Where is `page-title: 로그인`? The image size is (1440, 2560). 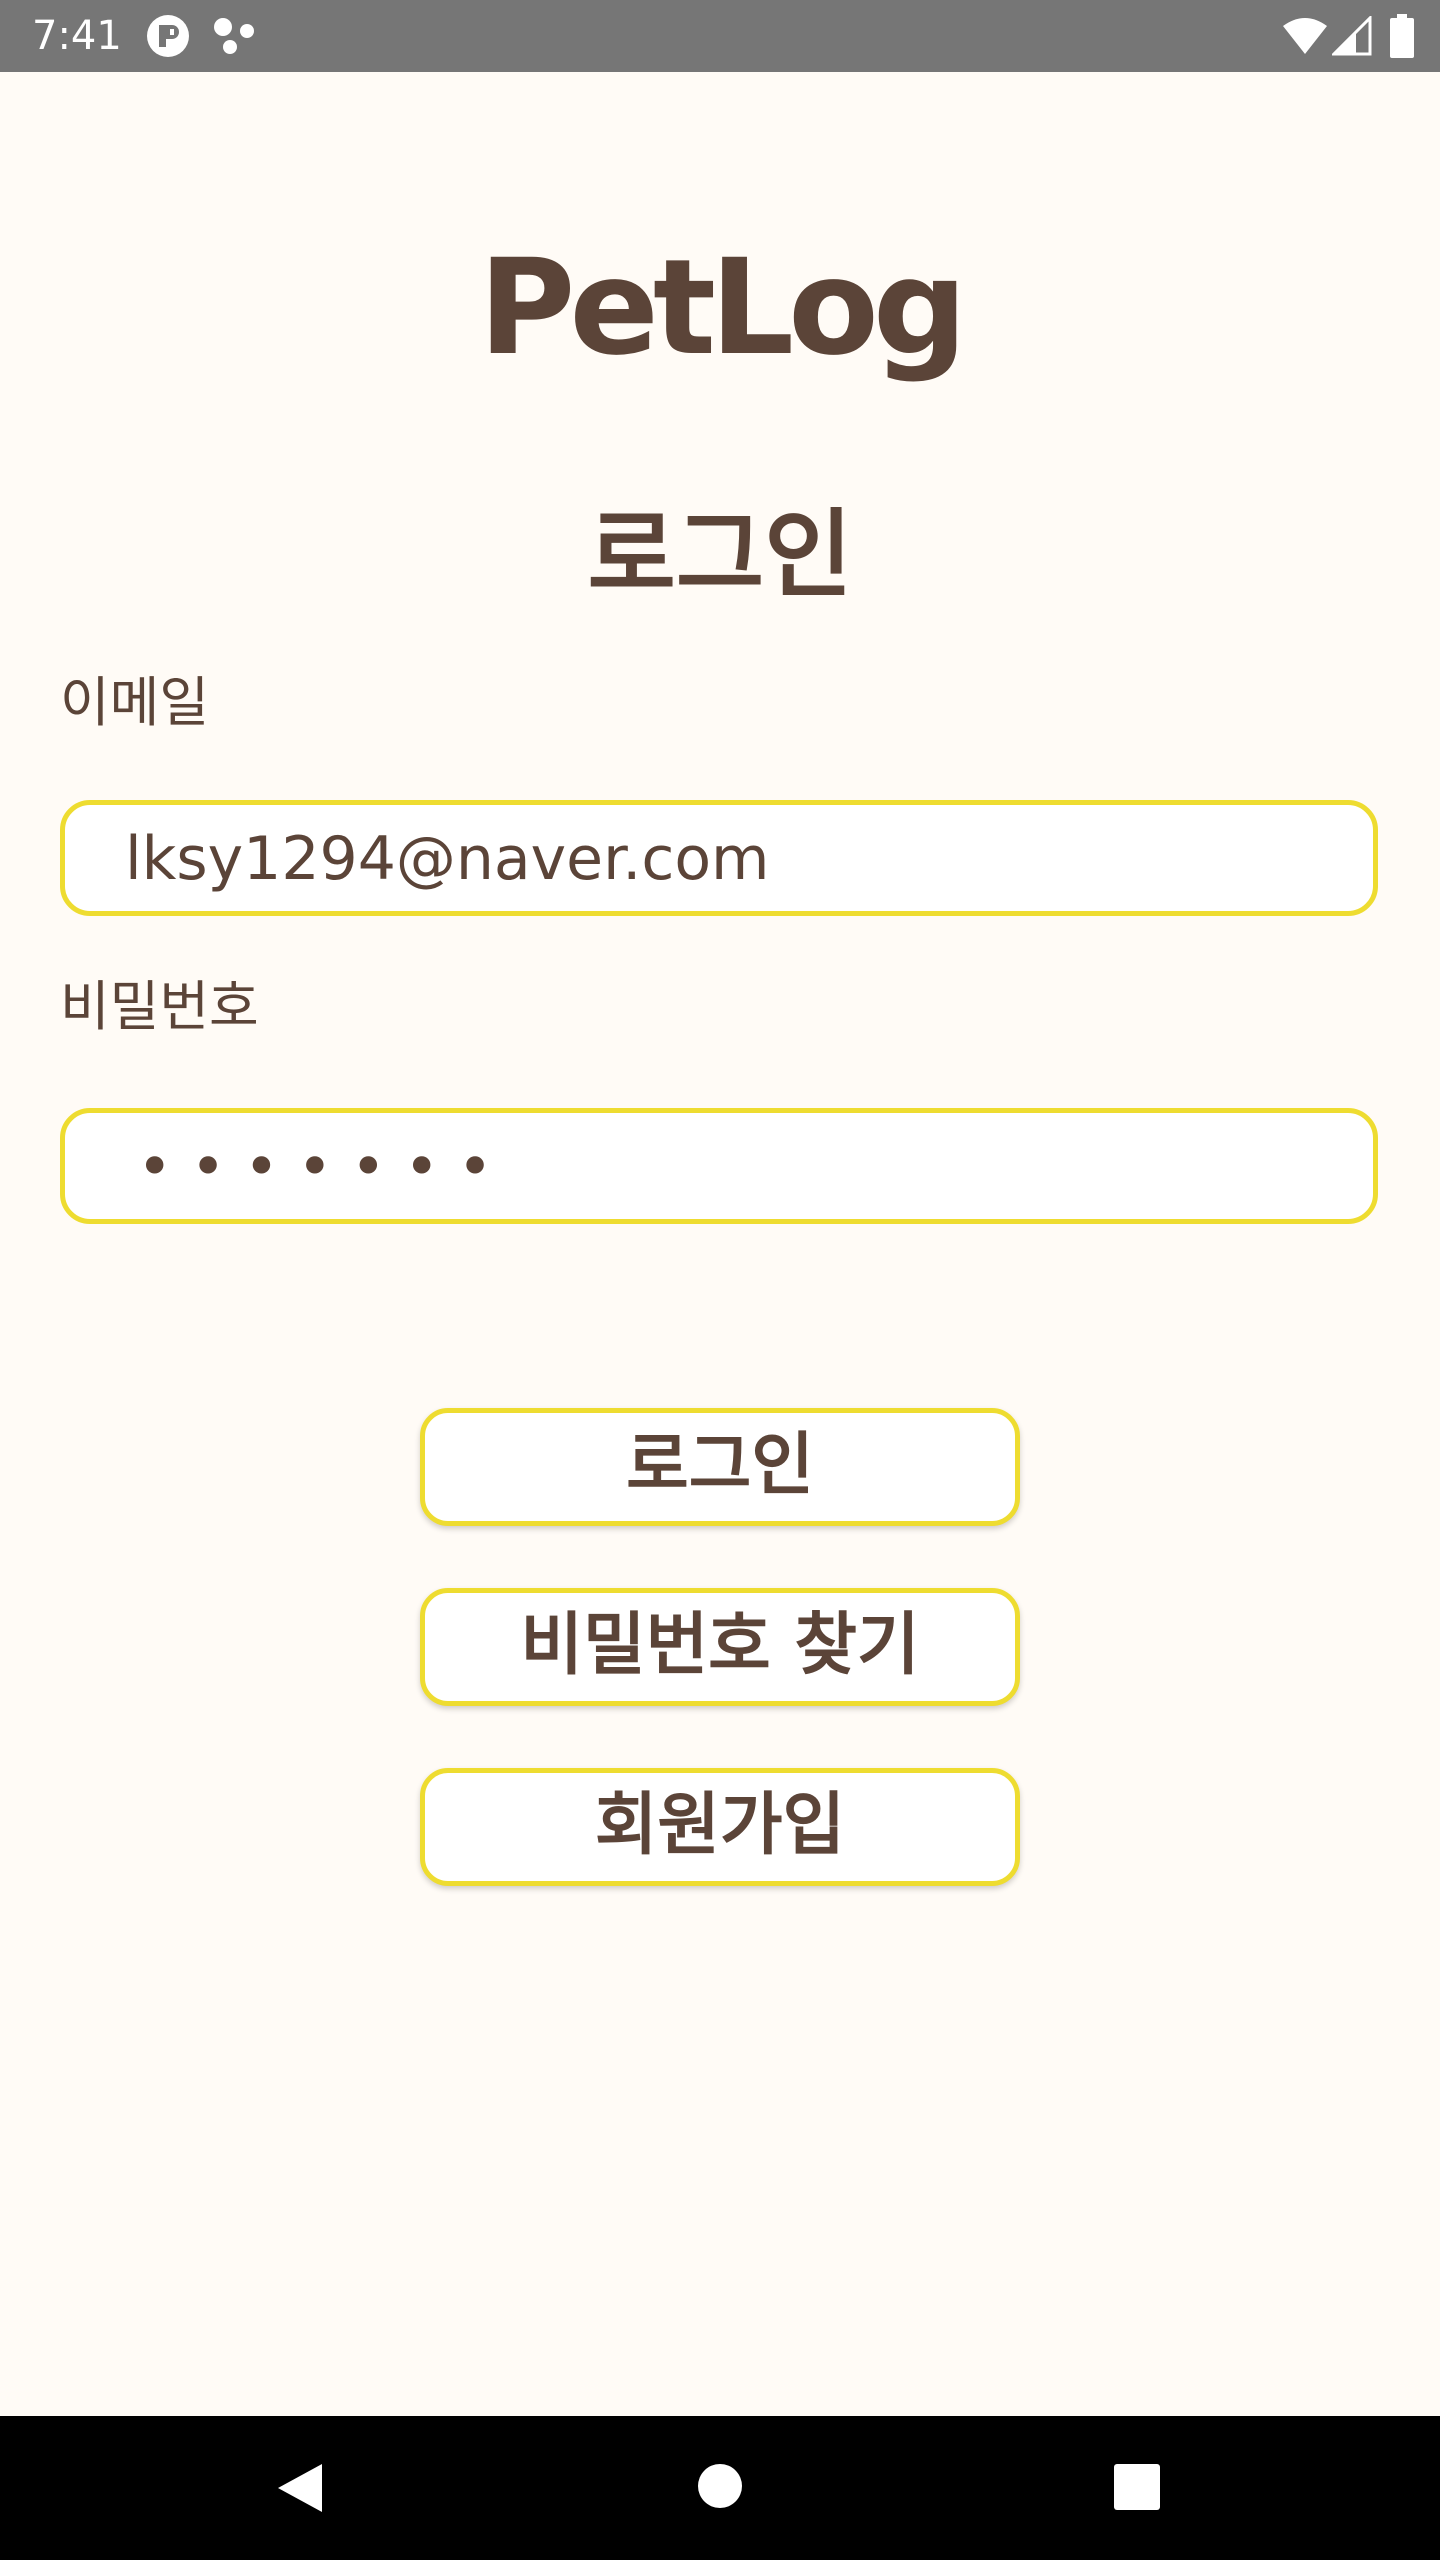
page-title: 로그인 is located at coordinates (720, 555).